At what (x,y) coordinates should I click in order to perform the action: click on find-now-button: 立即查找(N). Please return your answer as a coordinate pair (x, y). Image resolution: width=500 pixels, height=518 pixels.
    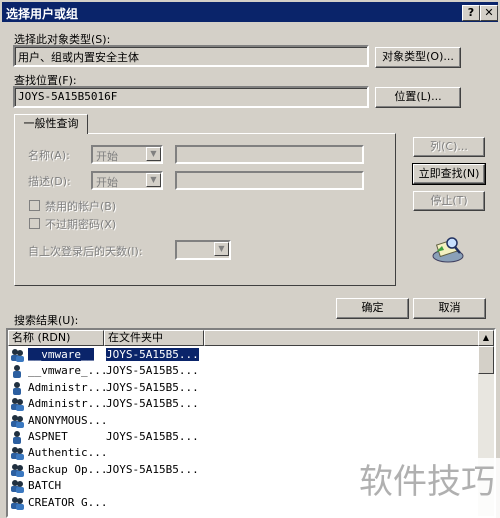
    Looking at the image, I should click on (449, 174).